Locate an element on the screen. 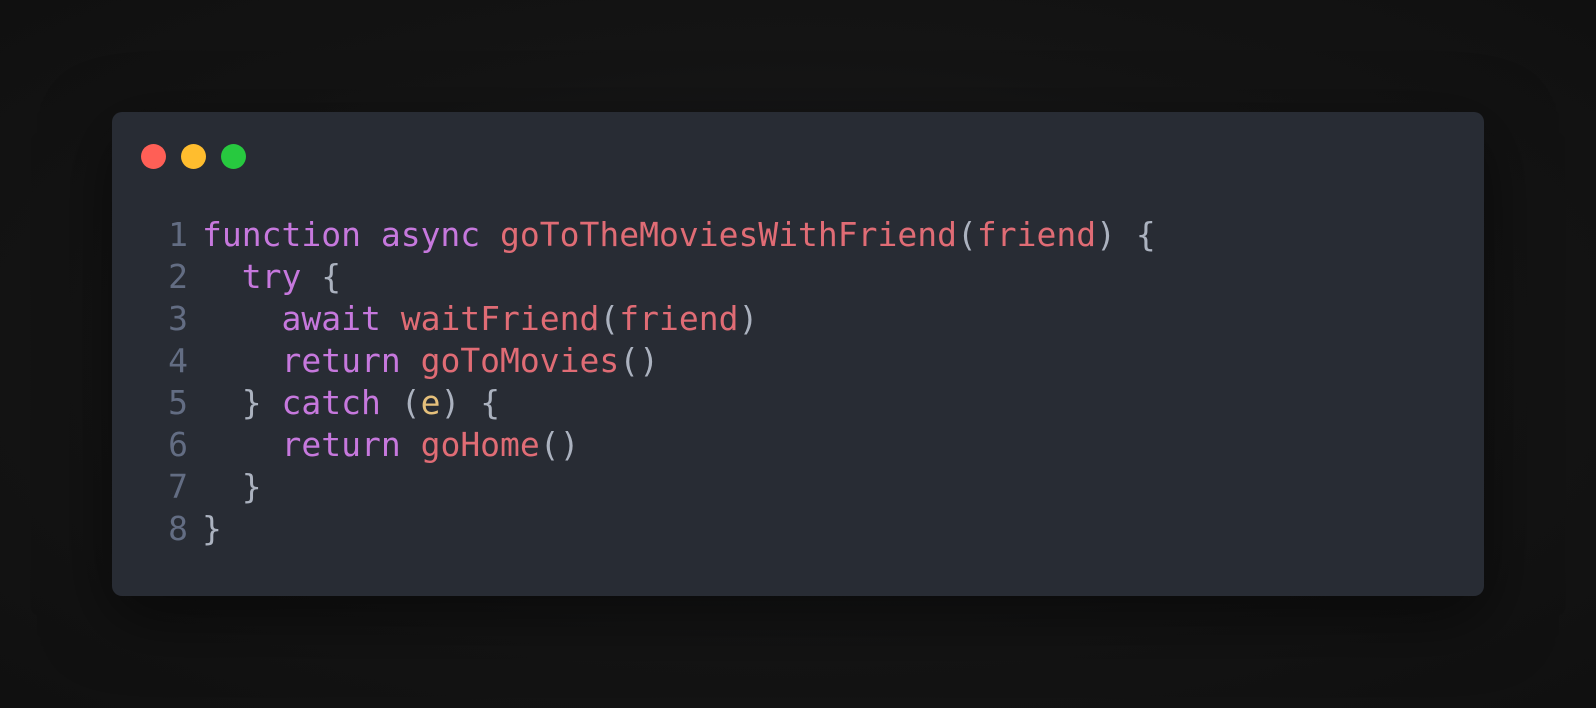 The width and height of the screenshot is (1596, 708). code-line: 4 return goToMovies() is located at coordinates (658, 361).